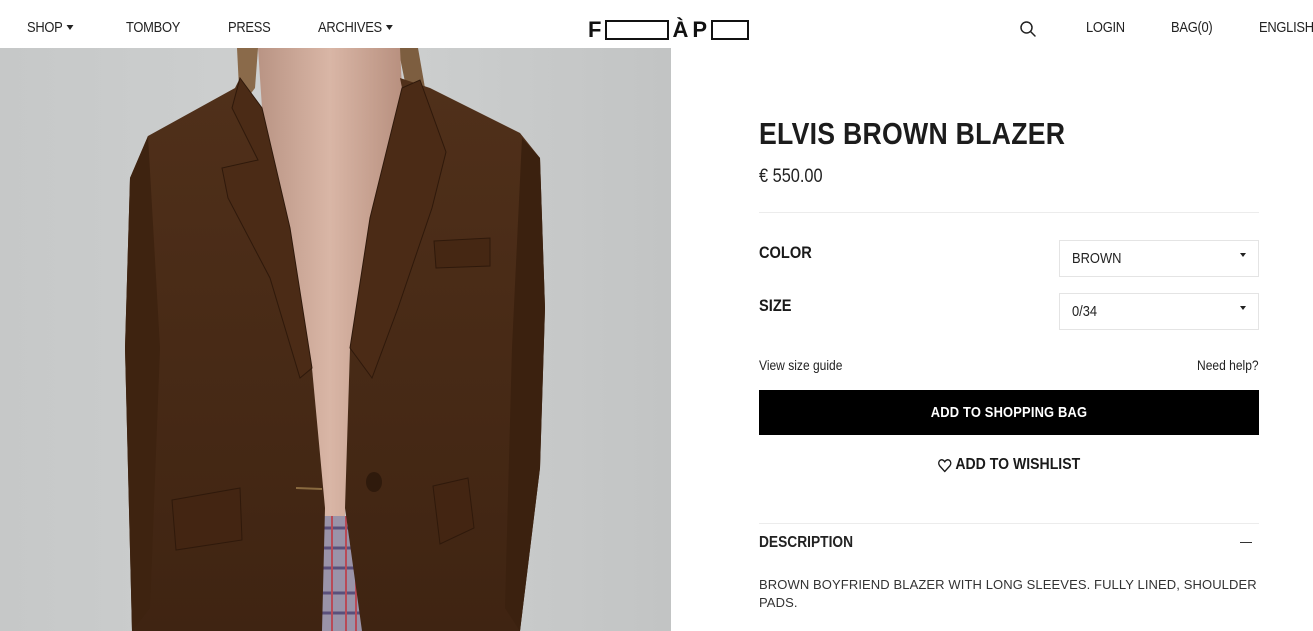  Describe the element at coordinates (775, 305) in the screenshot. I see `size-label: SIZE` at that location.